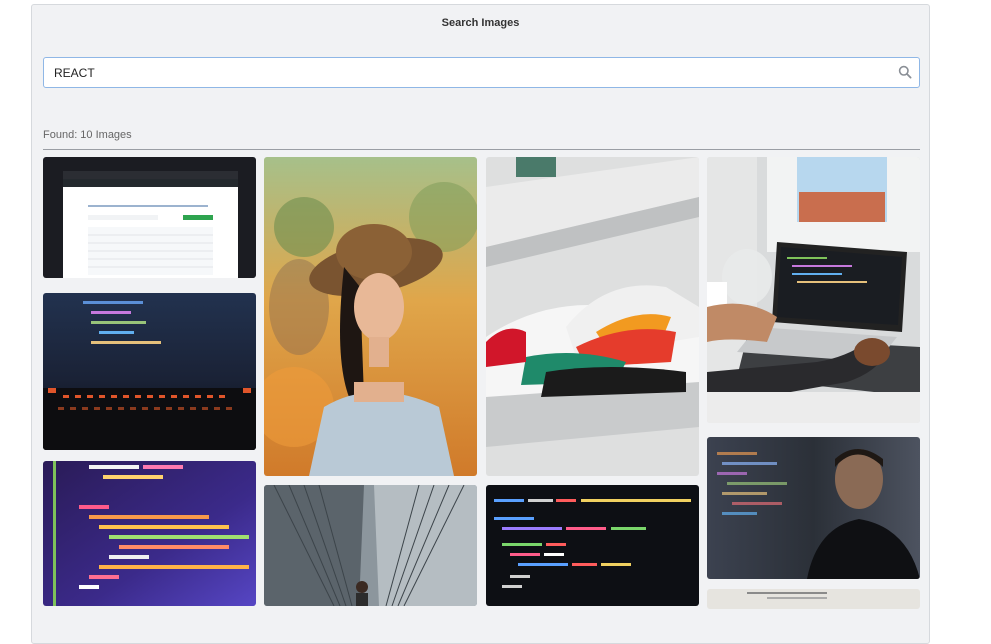  What do you see at coordinates (813, 508) in the screenshot?
I see `result-image-man-code-reflection` at bounding box center [813, 508].